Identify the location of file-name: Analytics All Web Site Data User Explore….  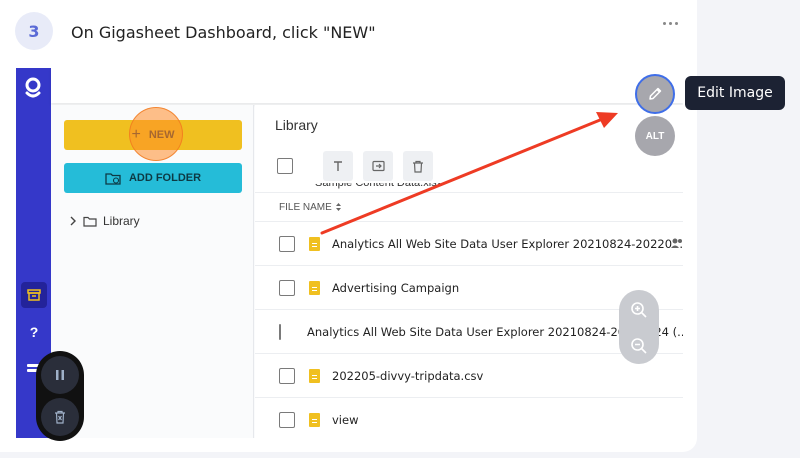
(507, 243).